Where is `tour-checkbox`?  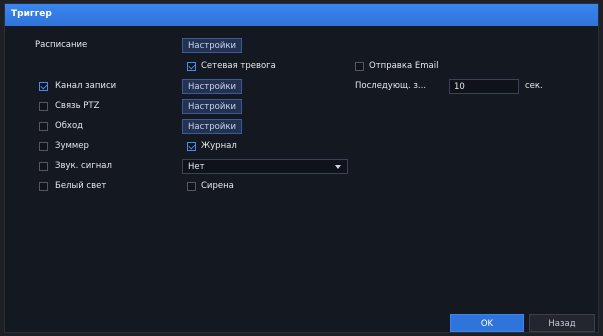
tour-checkbox is located at coordinates (43, 126).